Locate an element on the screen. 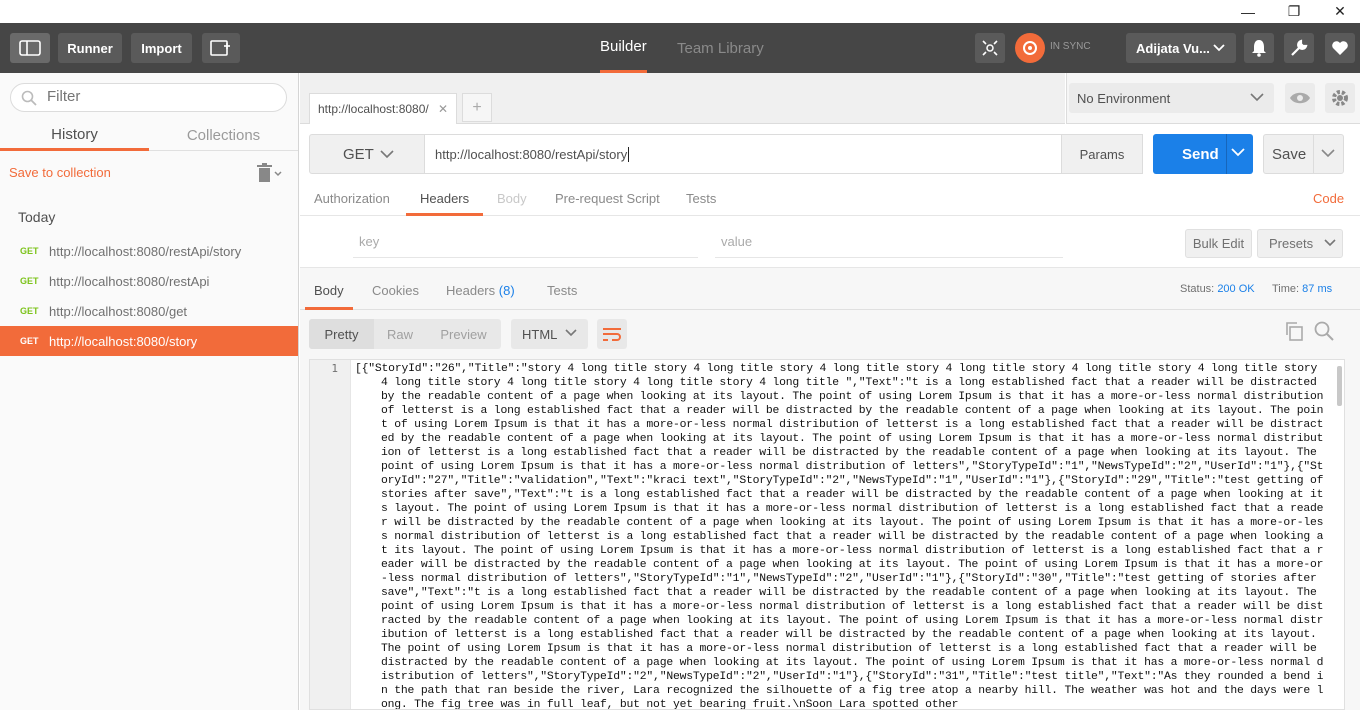 The width and height of the screenshot is (1360, 710). language-value: HTML is located at coordinates (540, 334).